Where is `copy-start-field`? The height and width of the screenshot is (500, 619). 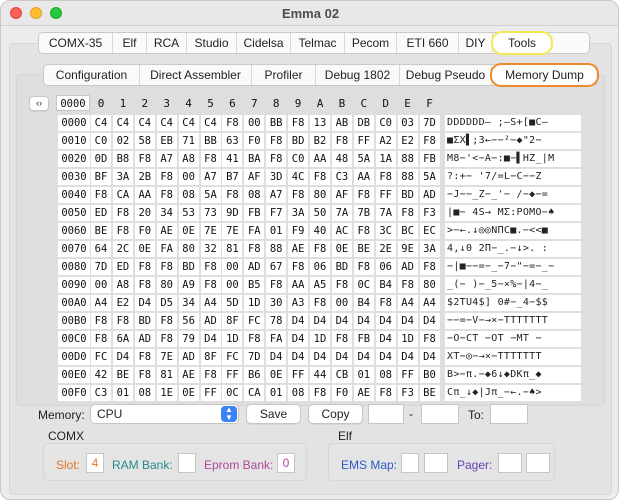 copy-start-field is located at coordinates (386, 414).